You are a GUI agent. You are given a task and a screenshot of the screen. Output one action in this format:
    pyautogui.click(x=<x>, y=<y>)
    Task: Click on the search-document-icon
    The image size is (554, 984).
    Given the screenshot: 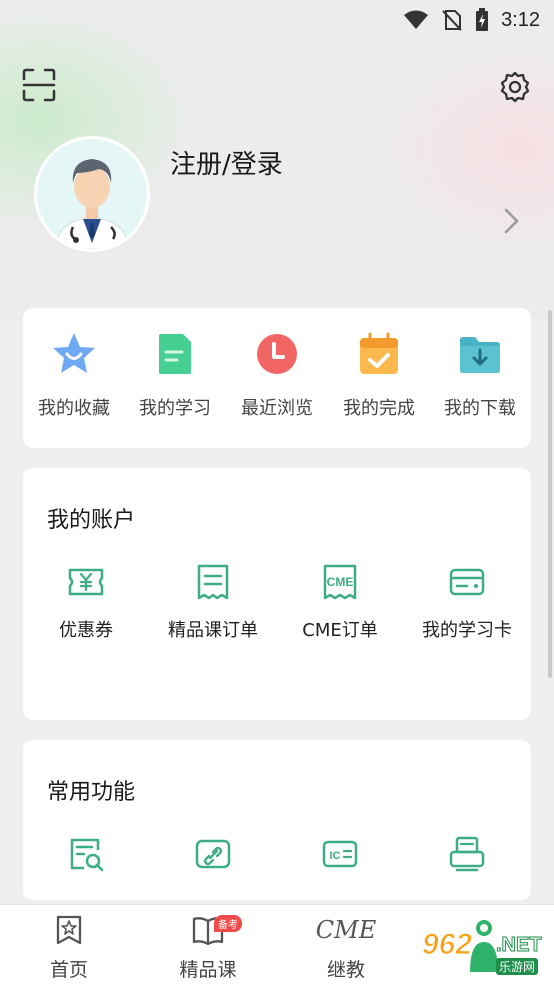 What is the action you would take?
    pyautogui.click(x=87, y=855)
    